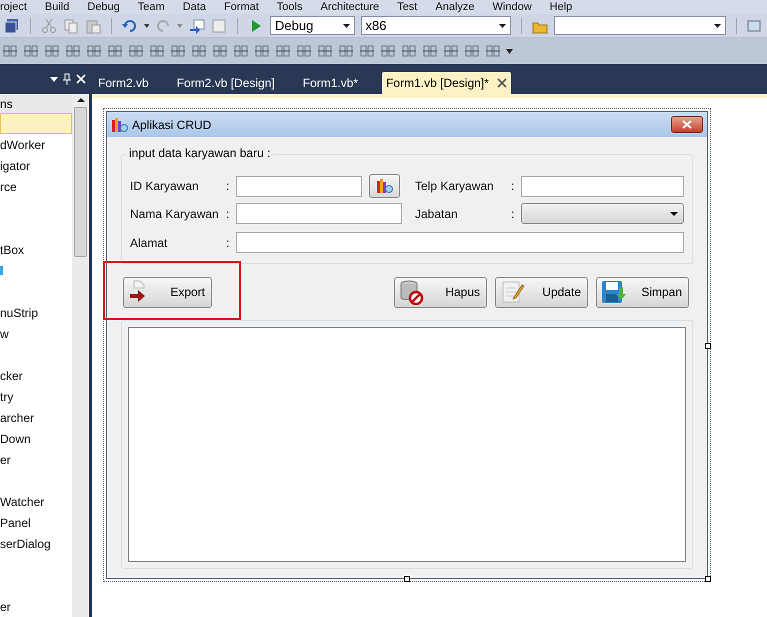 The image size is (767, 617). Describe the element at coordinates (57, 7) in the screenshot. I see `menu-item: Build` at that location.